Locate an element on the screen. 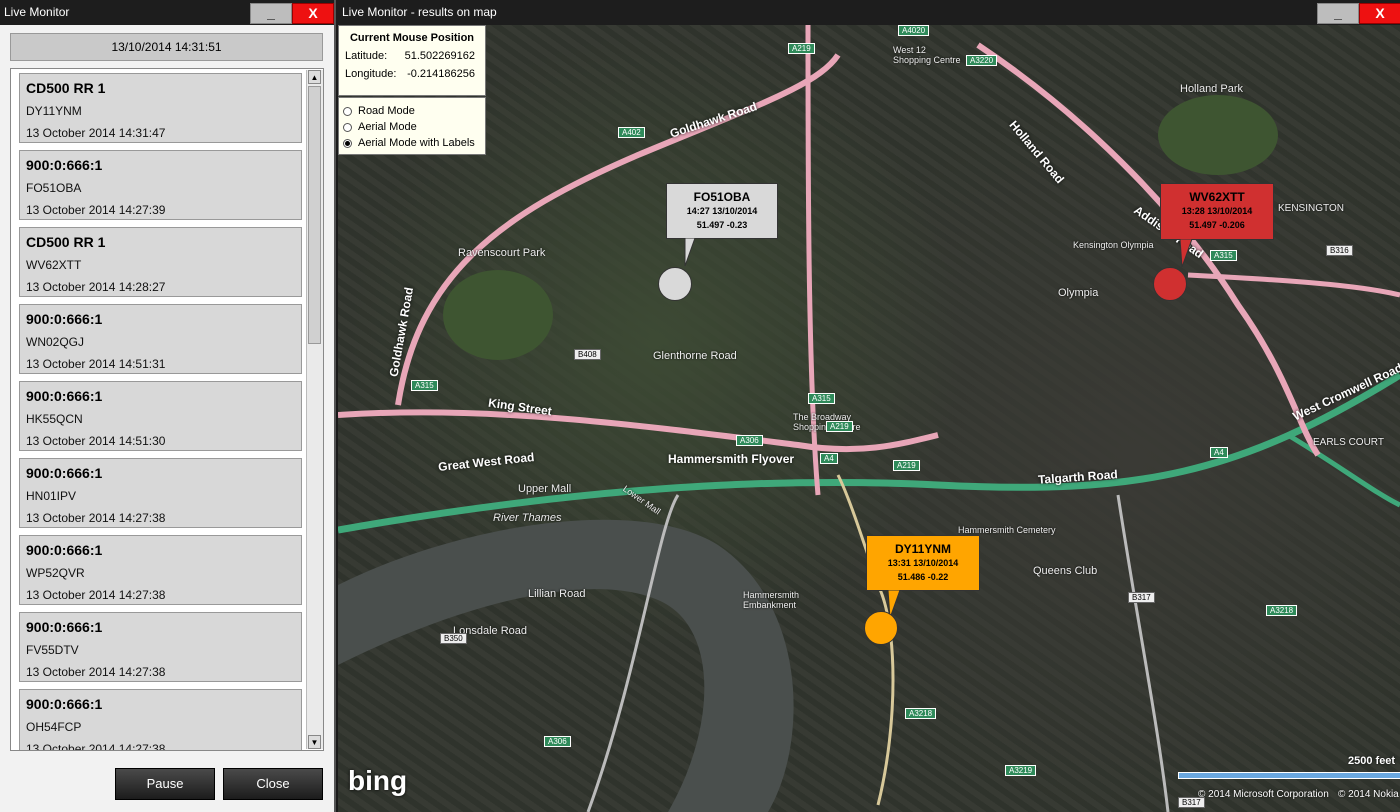  left-titlebar: Live Monitor _ X is located at coordinates (167, 12).